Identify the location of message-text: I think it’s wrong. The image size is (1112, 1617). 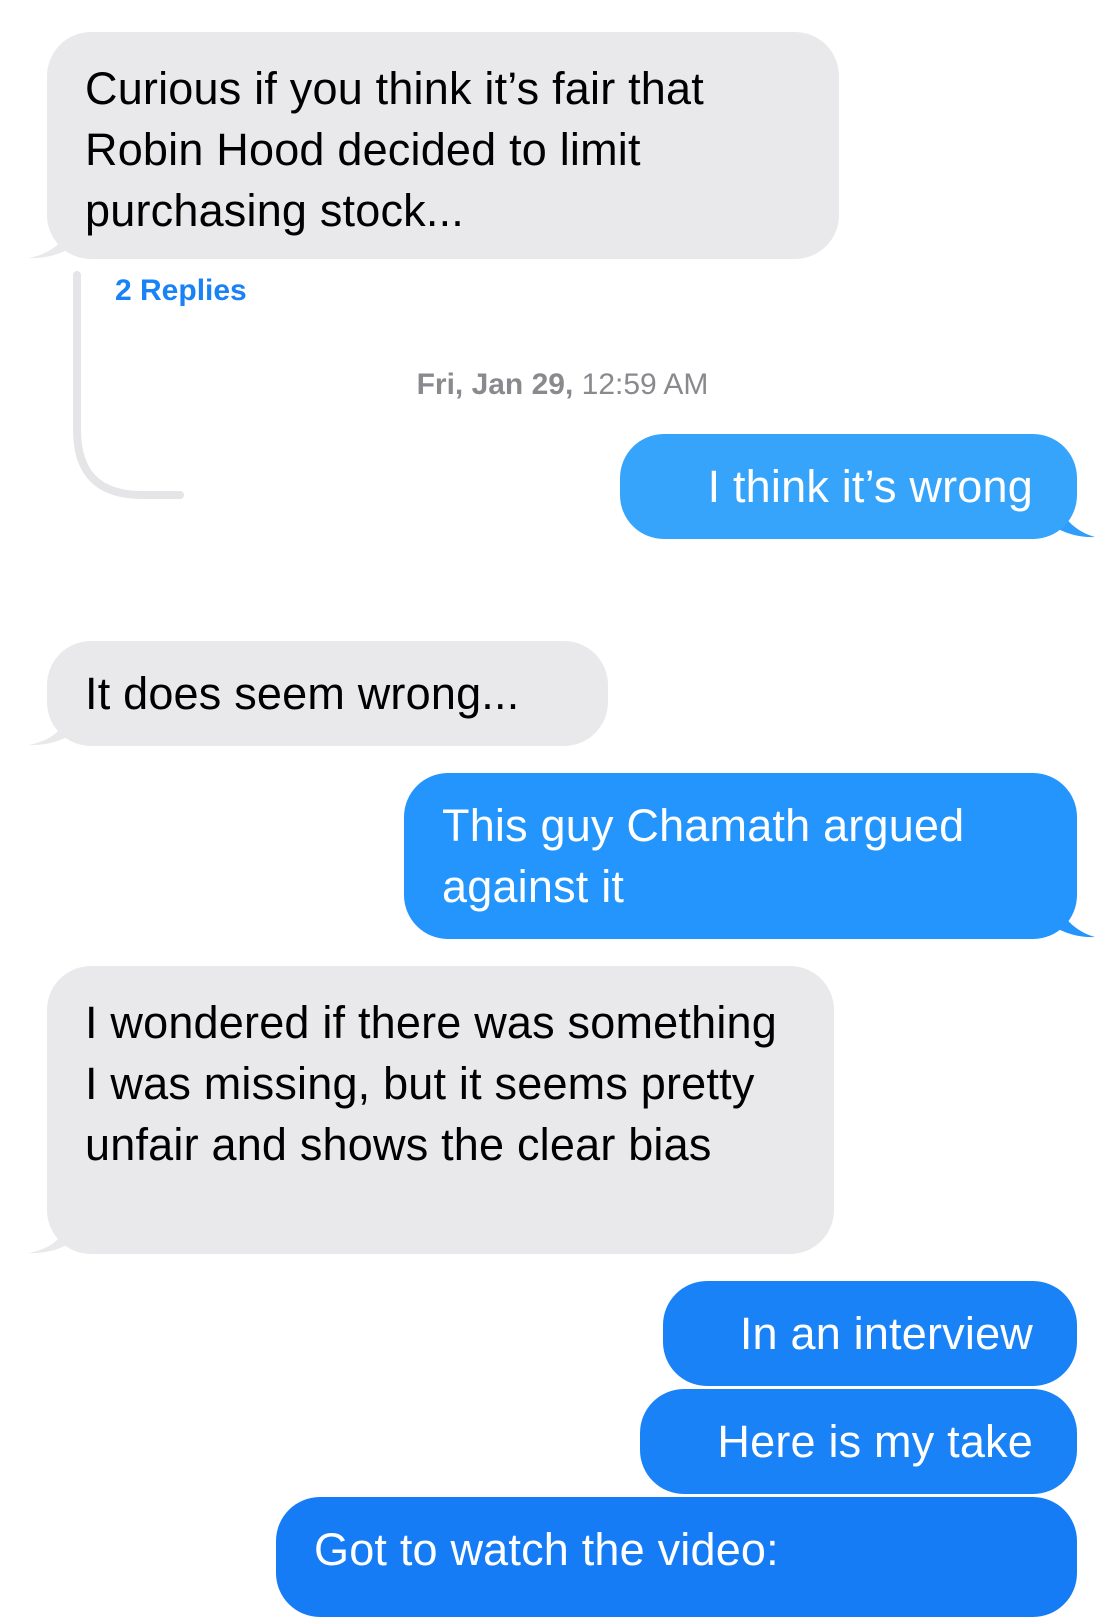
(870, 486).